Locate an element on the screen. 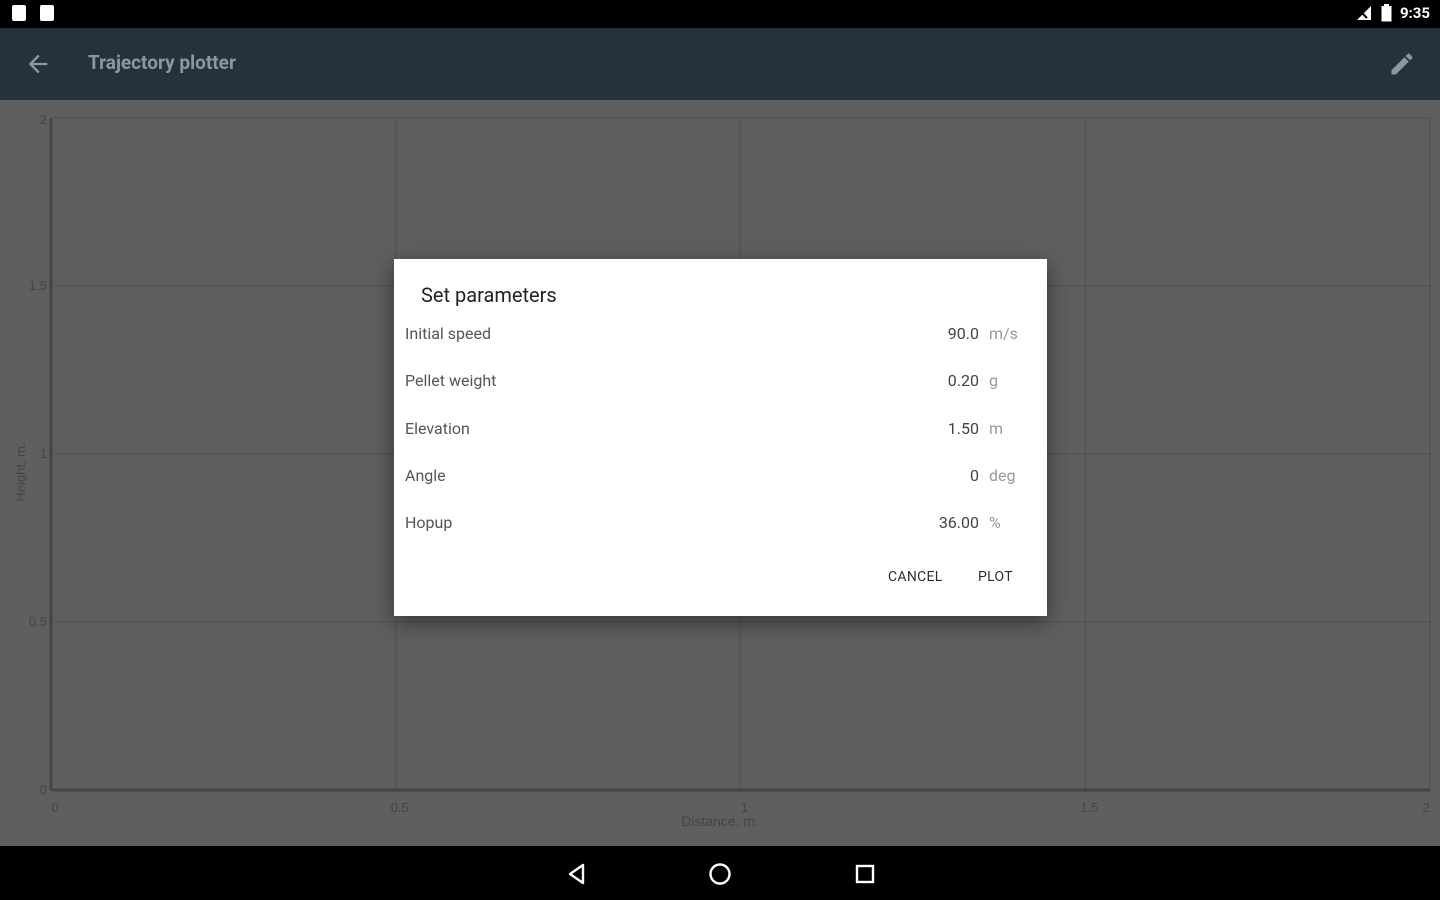 This screenshot has height=900, width=1440. param-label: Angle is located at coordinates (425, 475).